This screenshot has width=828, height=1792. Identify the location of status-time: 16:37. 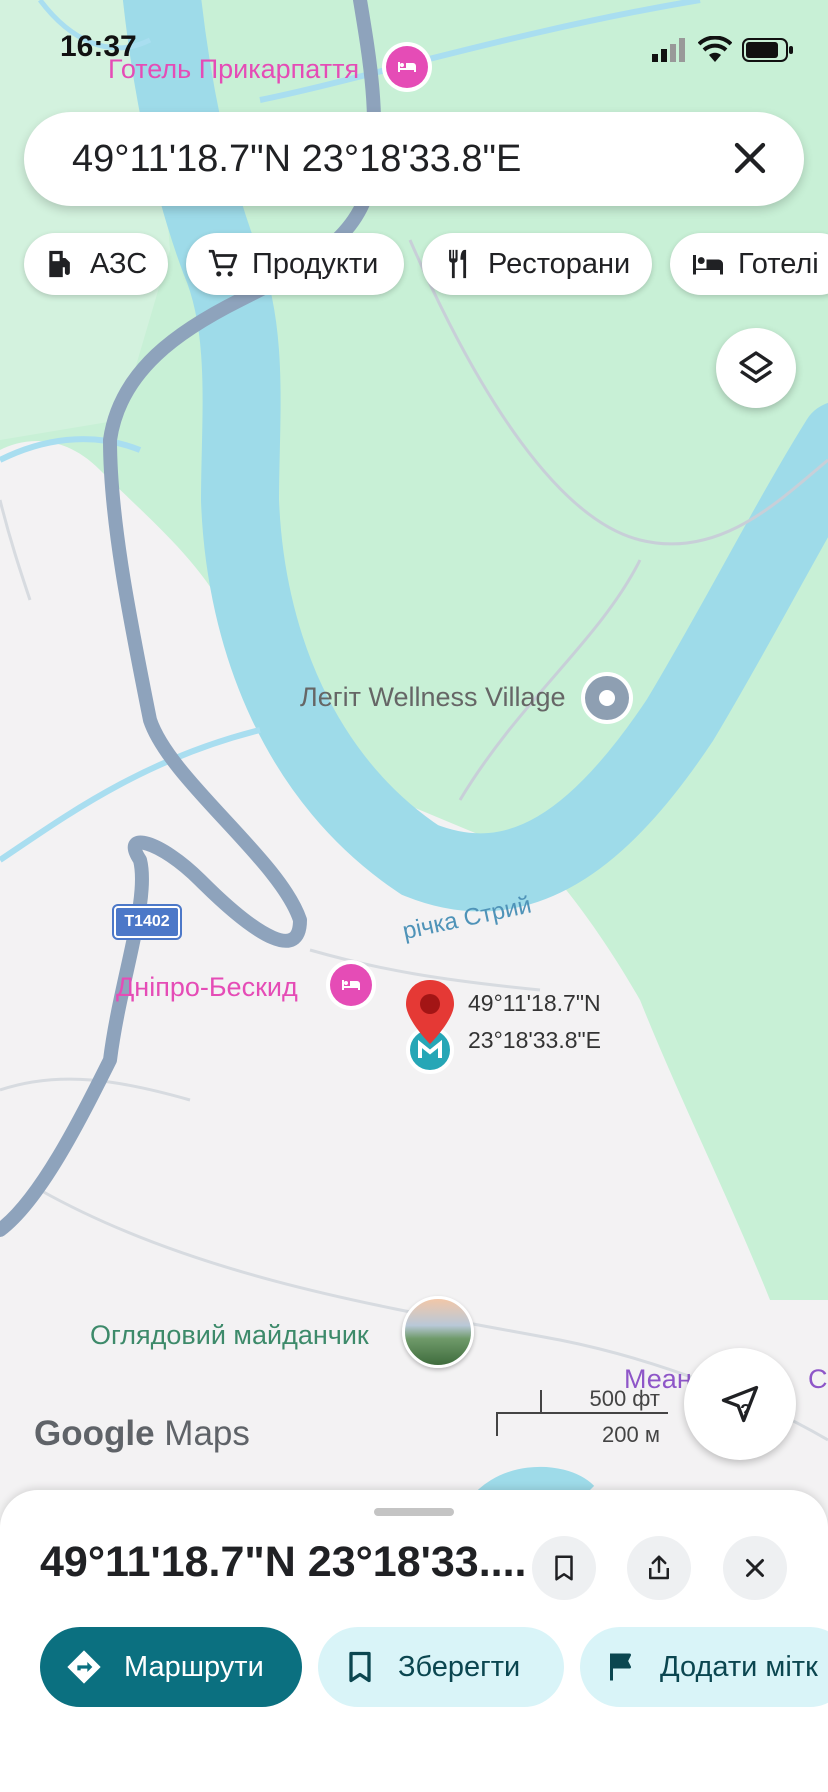
(98, 46).